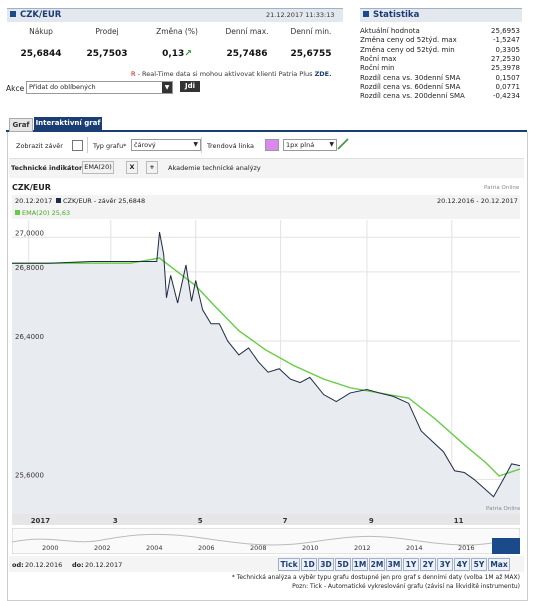 The image size is (538, 601). I want to click on stats-value: 25,6953, so click(505, 31).